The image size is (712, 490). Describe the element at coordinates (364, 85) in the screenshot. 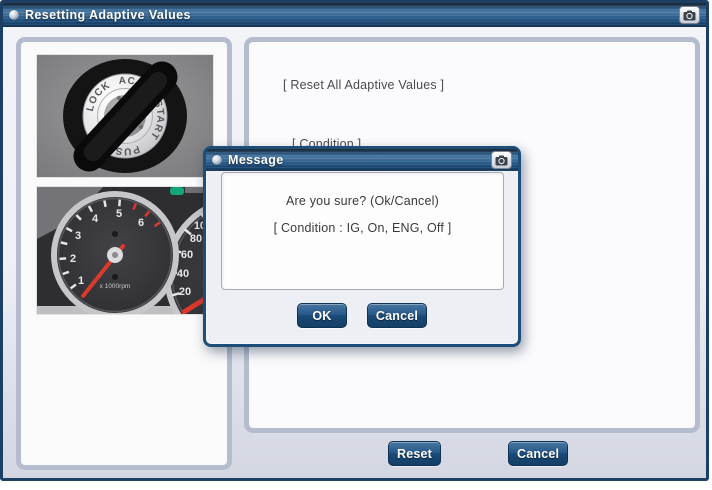

I see `procedure-title: [ Reset All Adaptive Values ]` at that location.